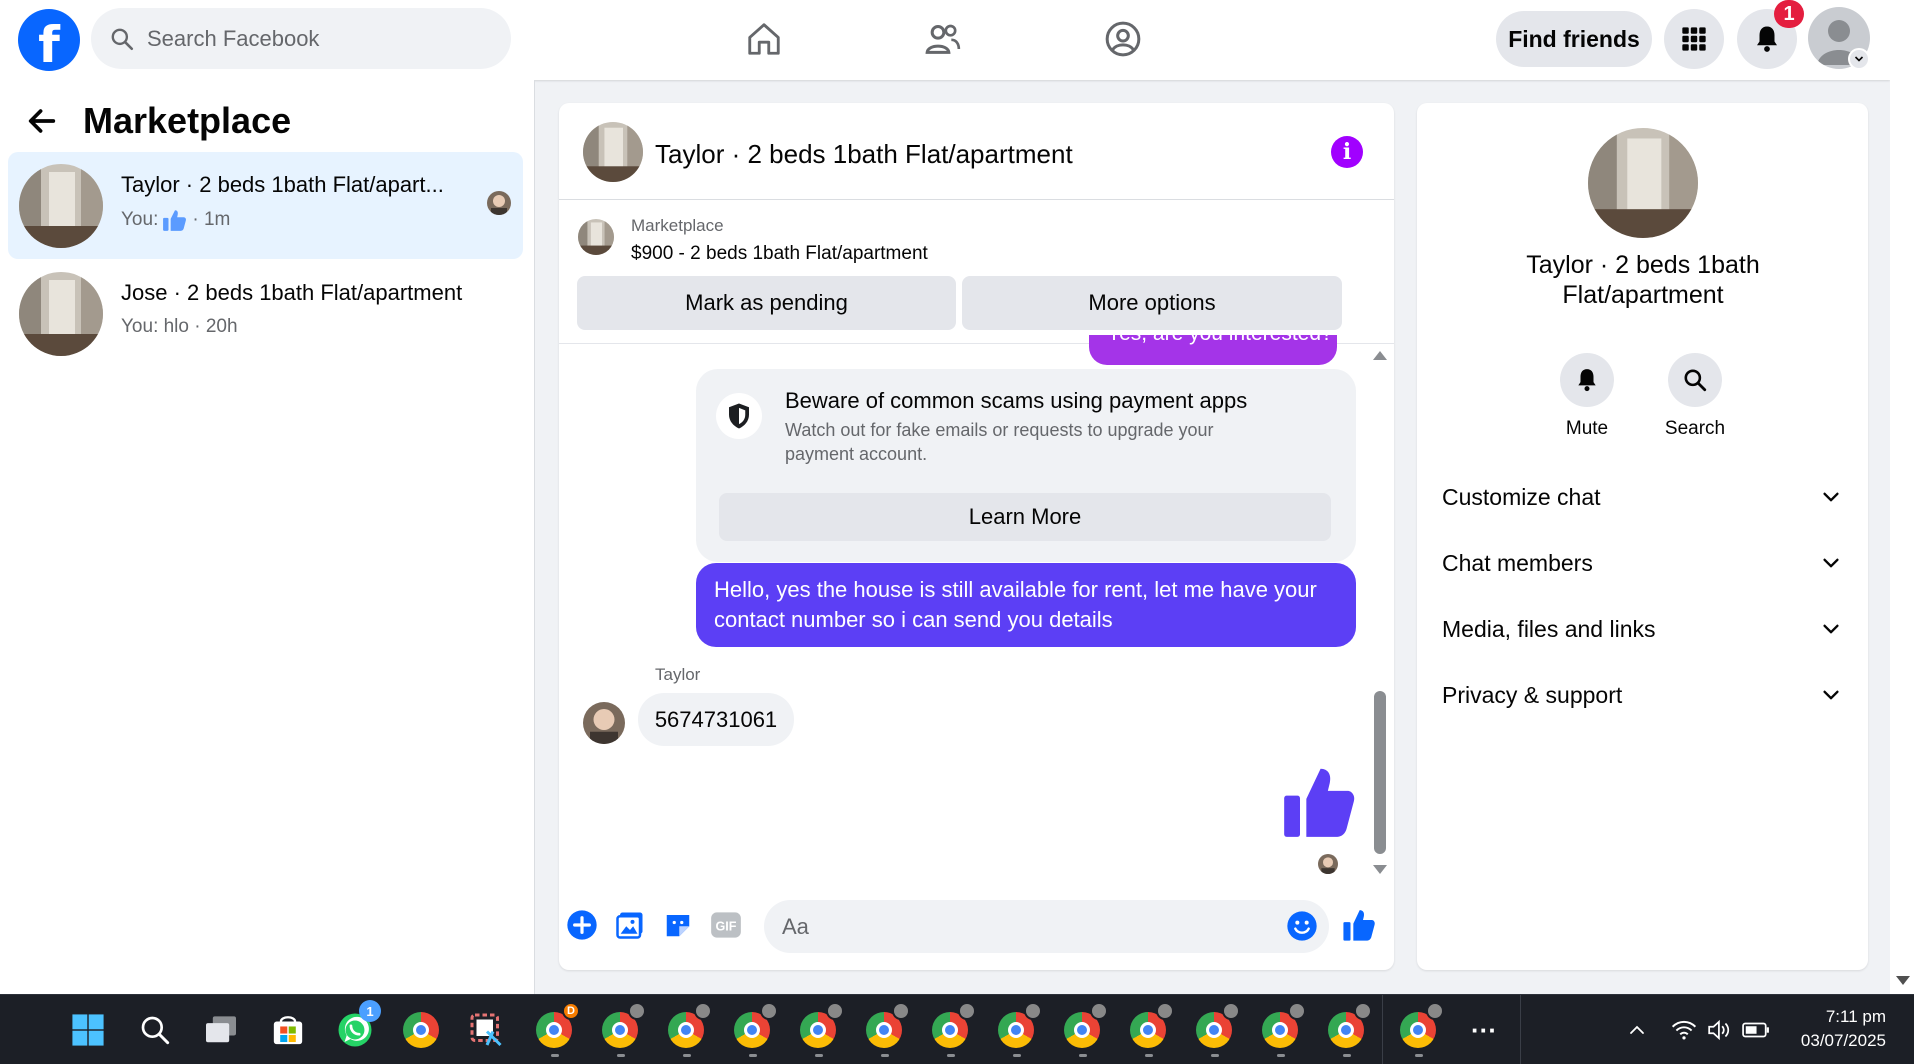  I want to click on page-title: Marketplace, so click(187, 120).